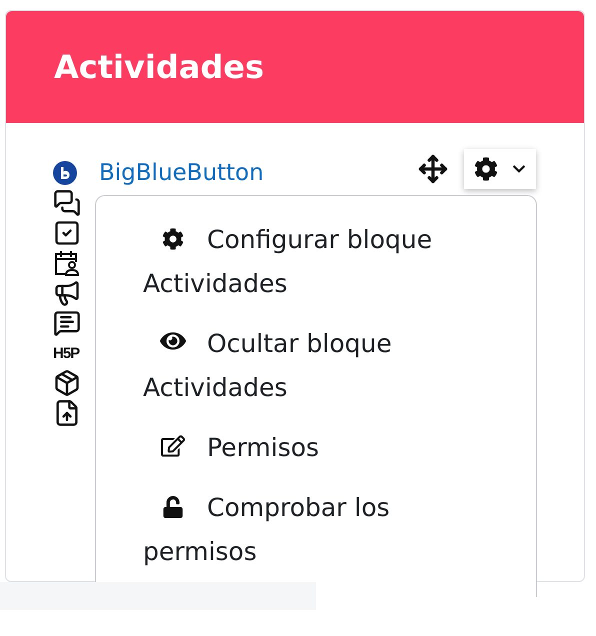 The width and height of the screenshot is (596, 636). What do you see at coordinates (316, 366) in the screenshot?
I see `menu-item: Ocultar bloque Actividades` at bounding box center [316, 366].